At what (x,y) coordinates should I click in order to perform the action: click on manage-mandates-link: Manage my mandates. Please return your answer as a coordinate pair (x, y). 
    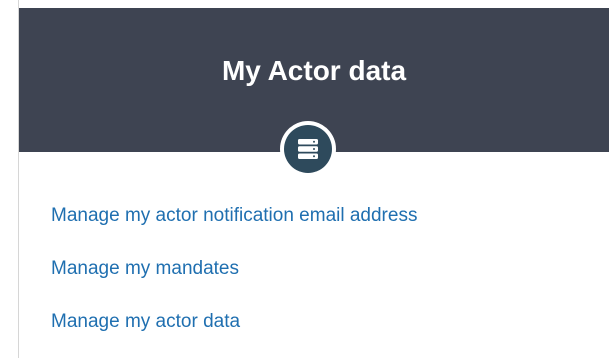
    Looking at the image, I should click on (234, 269).